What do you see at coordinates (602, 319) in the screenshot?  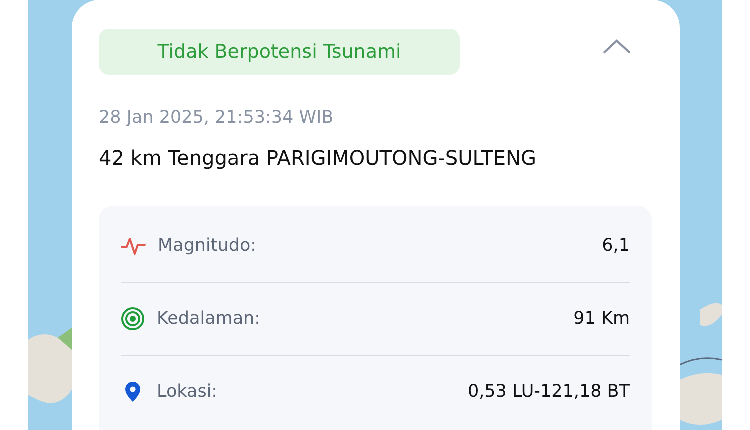 I see `detail-value: 91 Km` at bounding box center [602, 319].